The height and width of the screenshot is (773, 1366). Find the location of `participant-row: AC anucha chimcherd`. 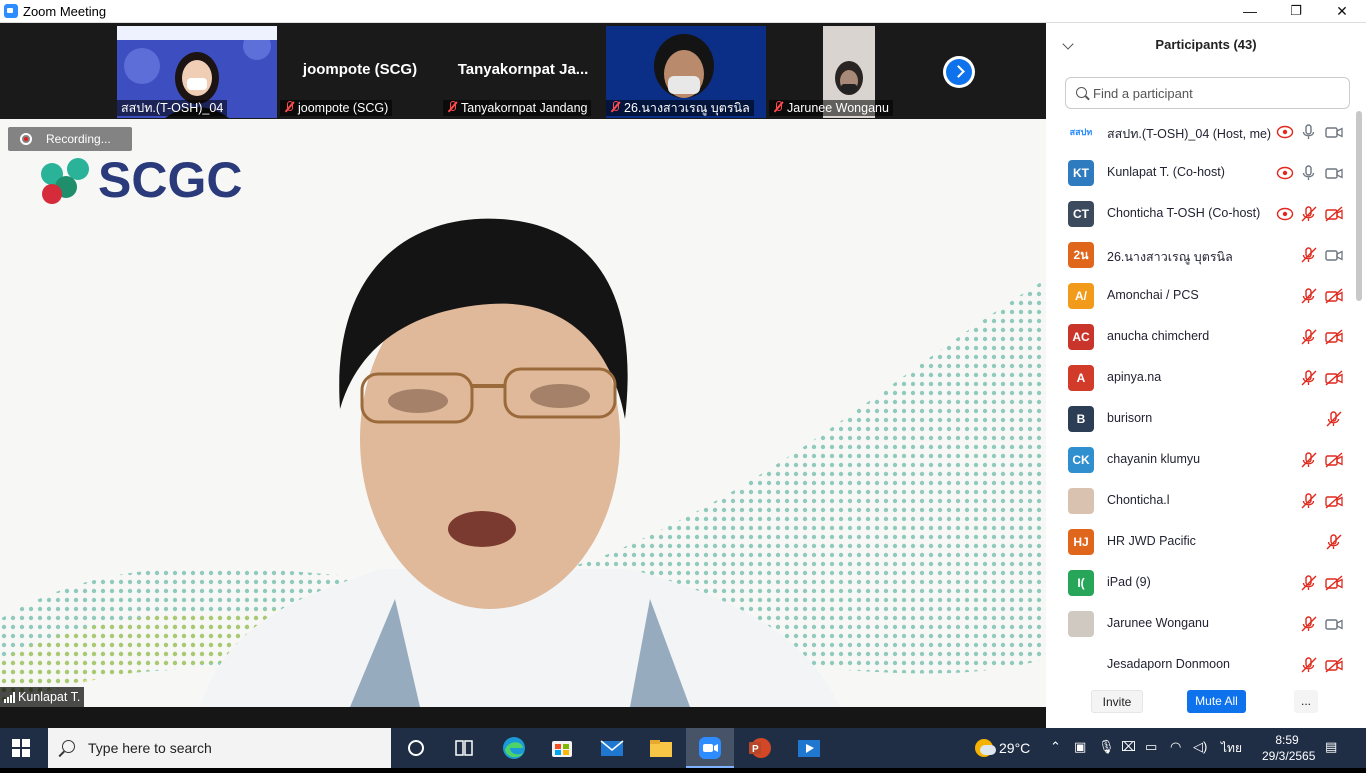

participant-row: AC anucha chimcherd is located at coordinates (1201, 336).